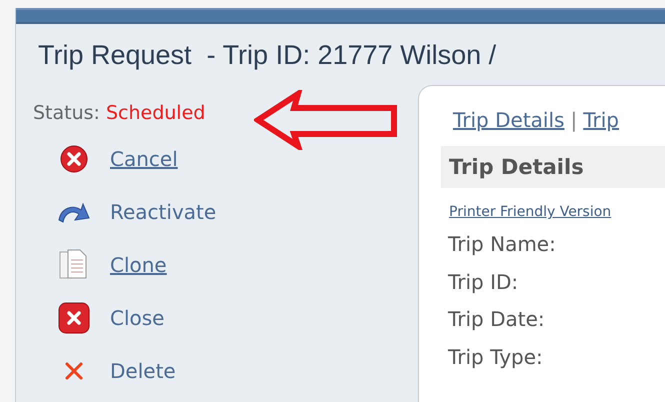  What do you see at coordinates (74, 370) in the screenshot?
I see `delete-x-icon` at bounding box center [74, 370].